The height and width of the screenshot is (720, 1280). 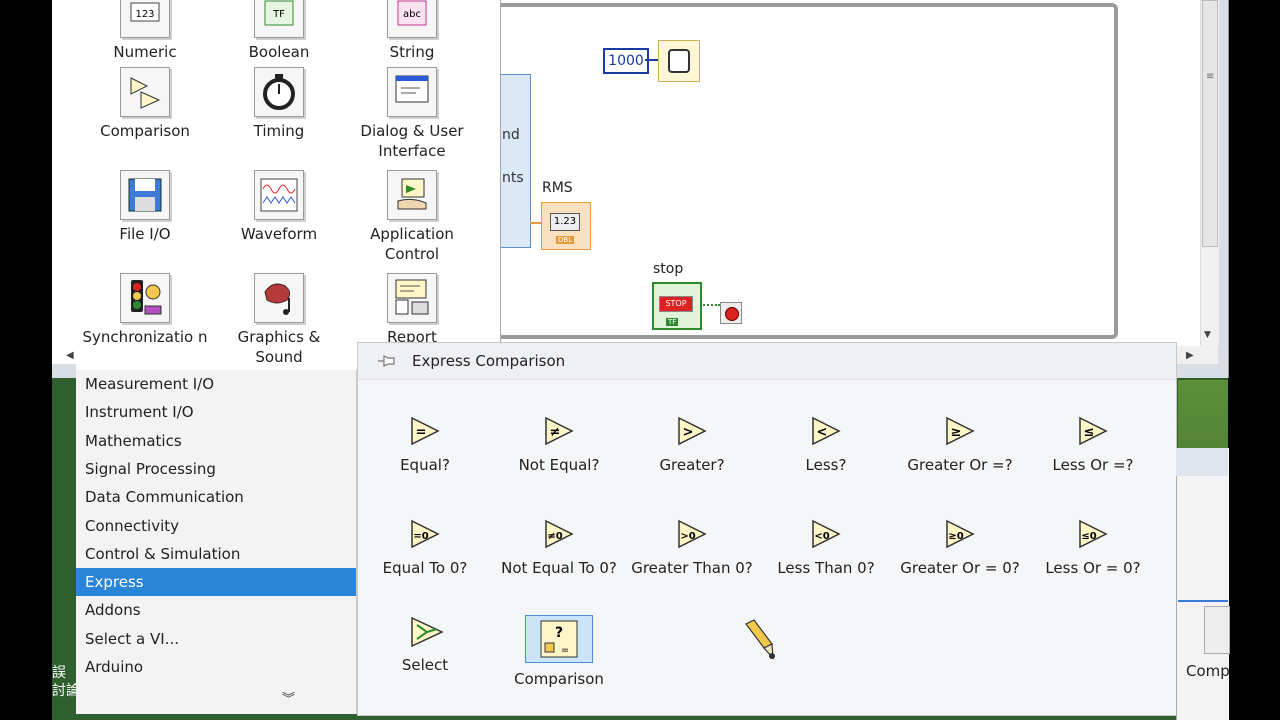 What do you see at coordinates (412, 14) in the screenshot?
I see `svg-text: abc` at bounding box center [412, 14].